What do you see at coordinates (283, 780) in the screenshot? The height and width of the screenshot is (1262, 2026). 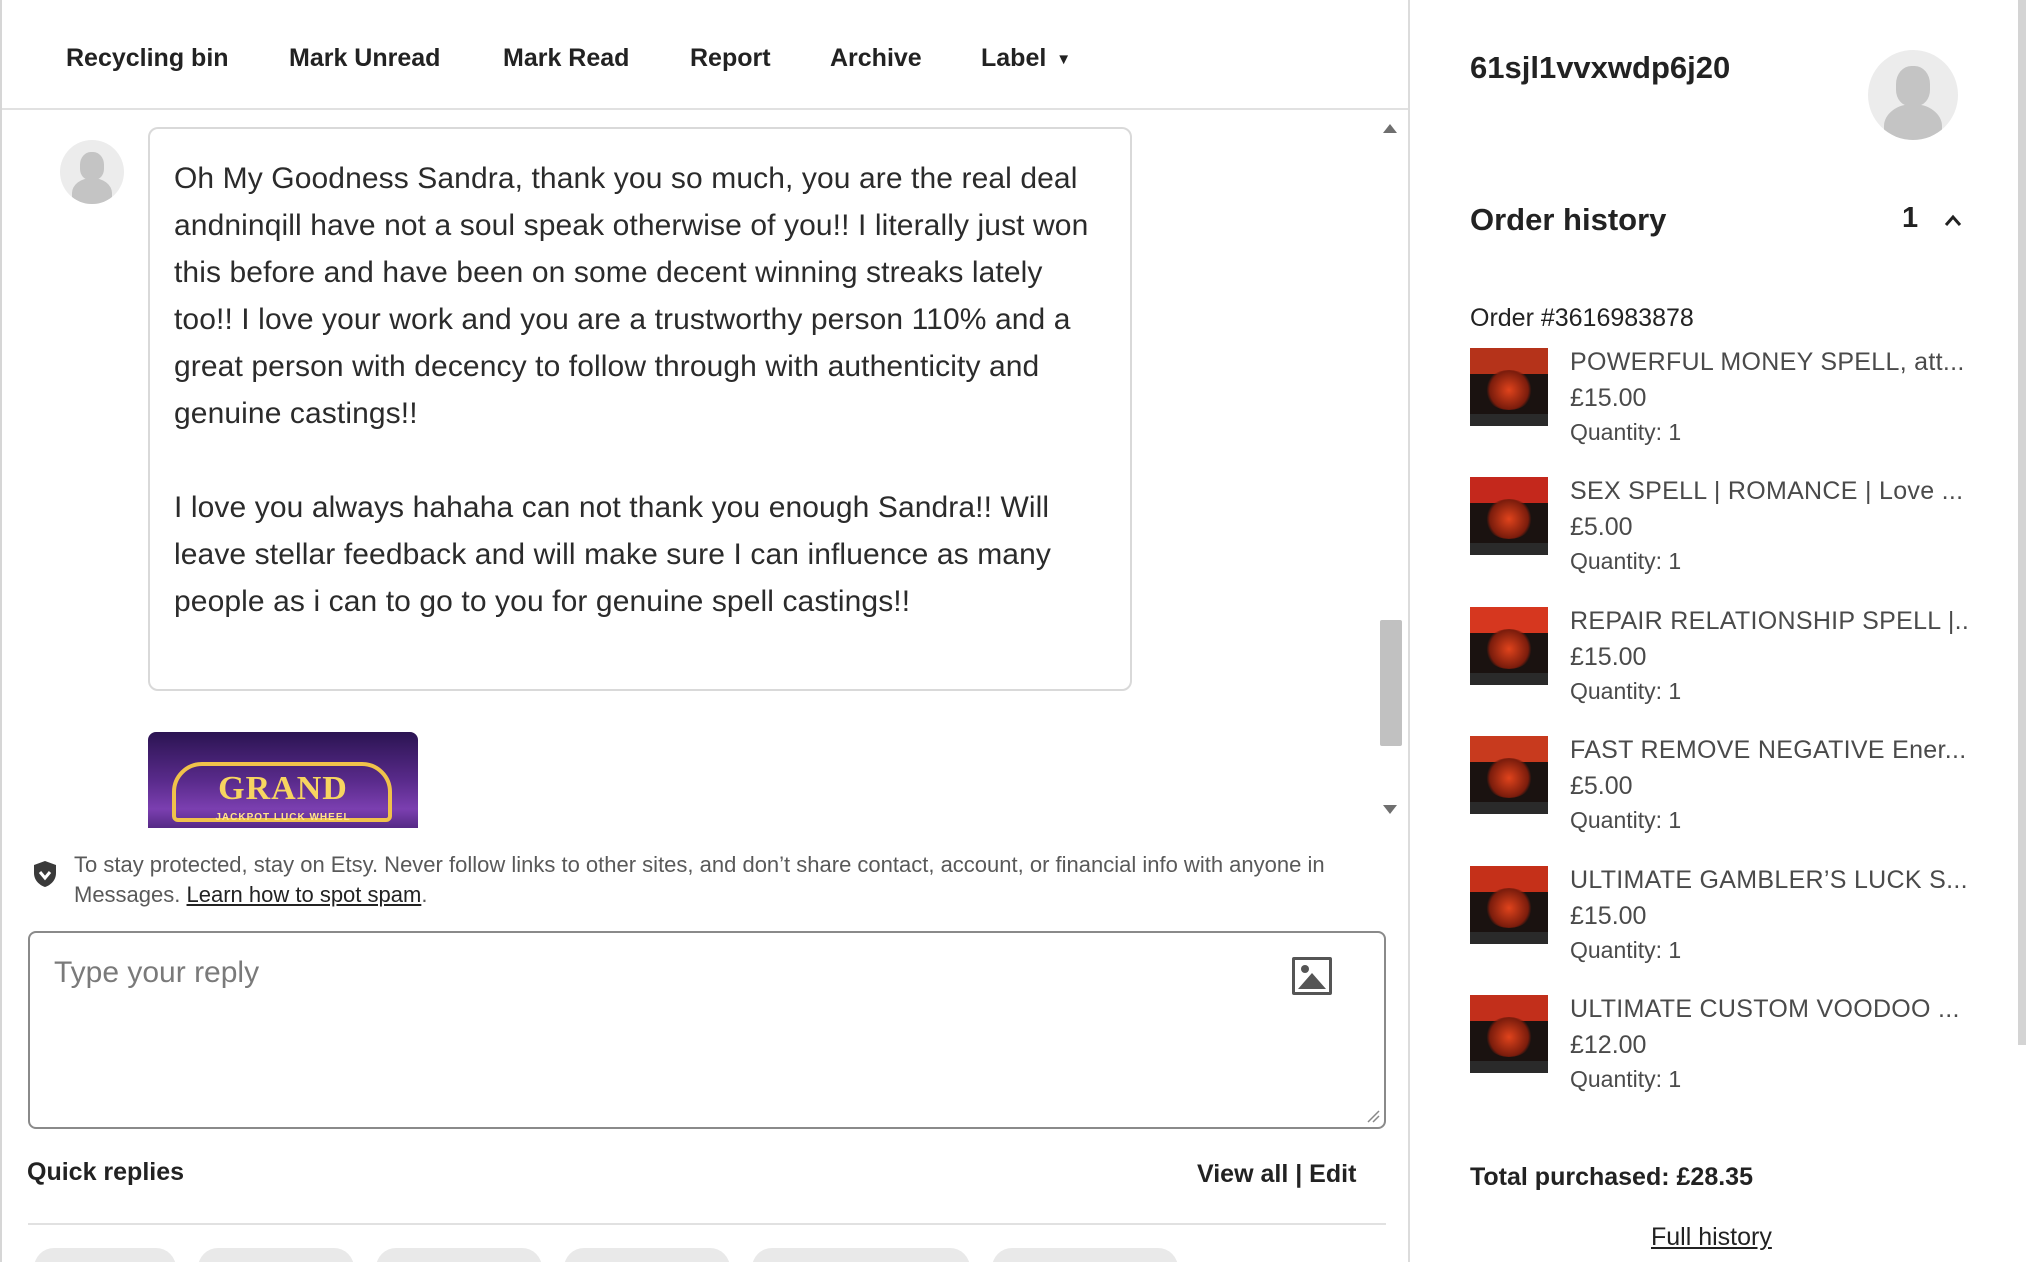 I see `attachment-image: GRAND JACKPOT LUCK WHEEL` at bounding box center [283, 780].